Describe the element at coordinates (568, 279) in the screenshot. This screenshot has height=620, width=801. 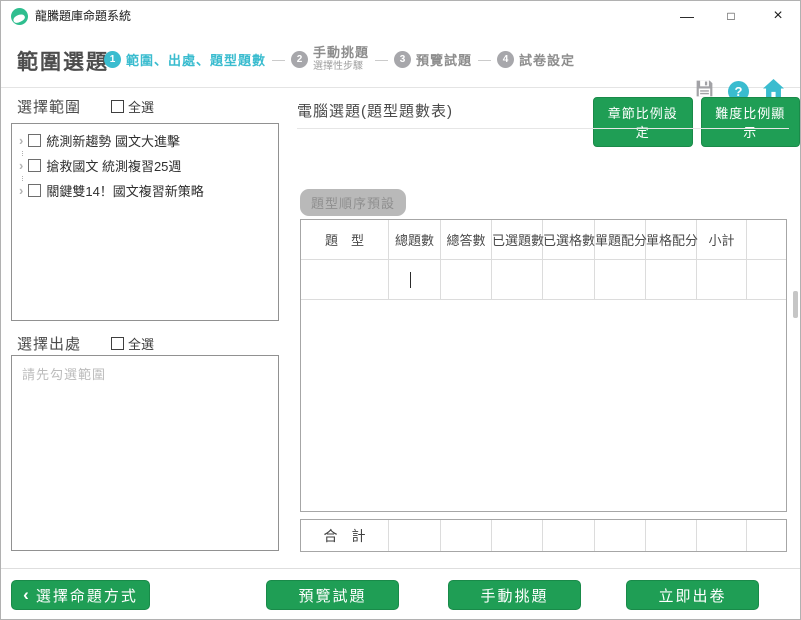
I see `cell-selected-blanks` at that location.